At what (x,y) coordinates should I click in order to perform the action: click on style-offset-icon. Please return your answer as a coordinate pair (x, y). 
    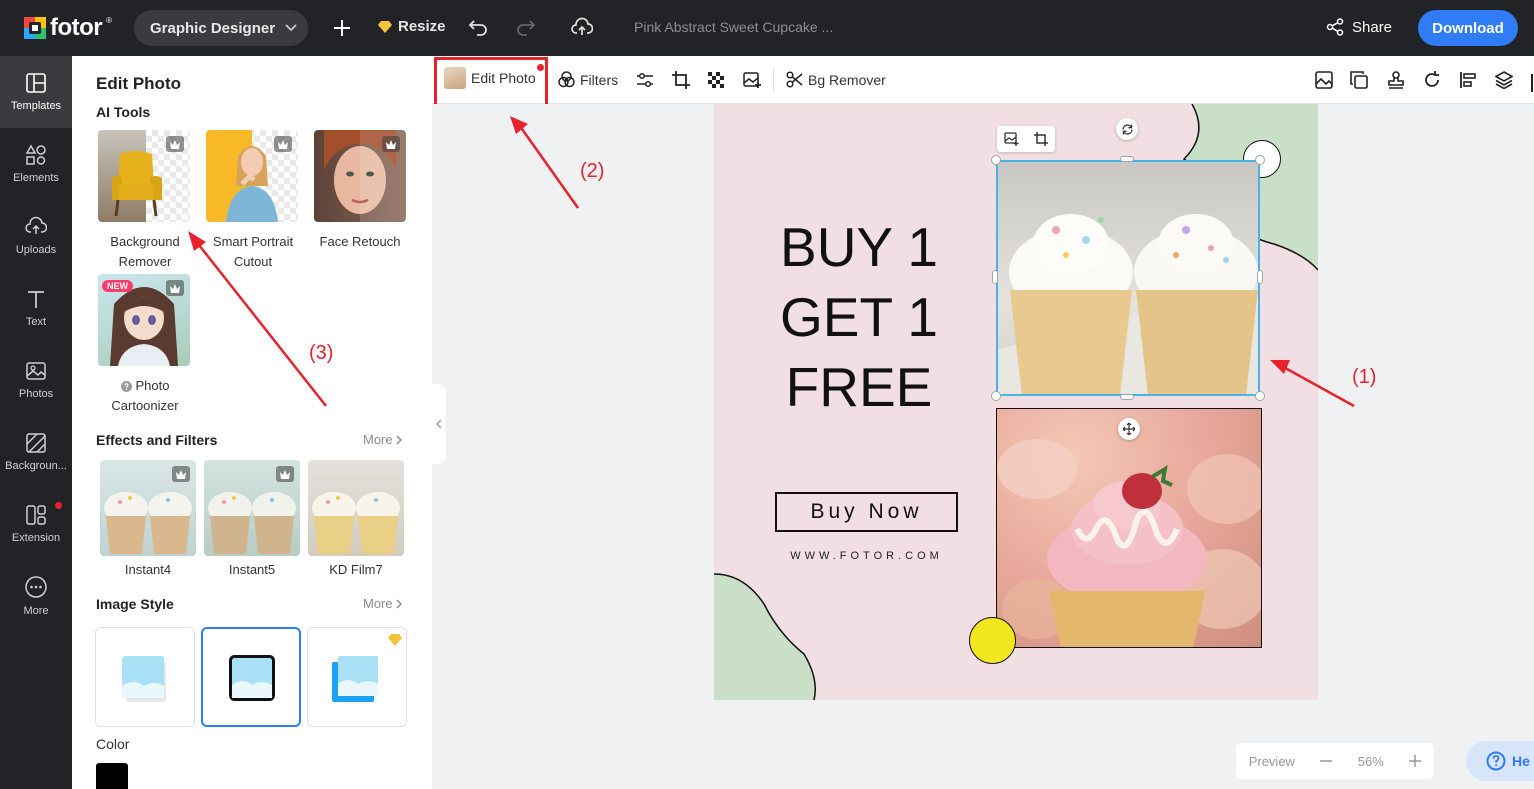
    Looking at the image, I should click on (355, 679).